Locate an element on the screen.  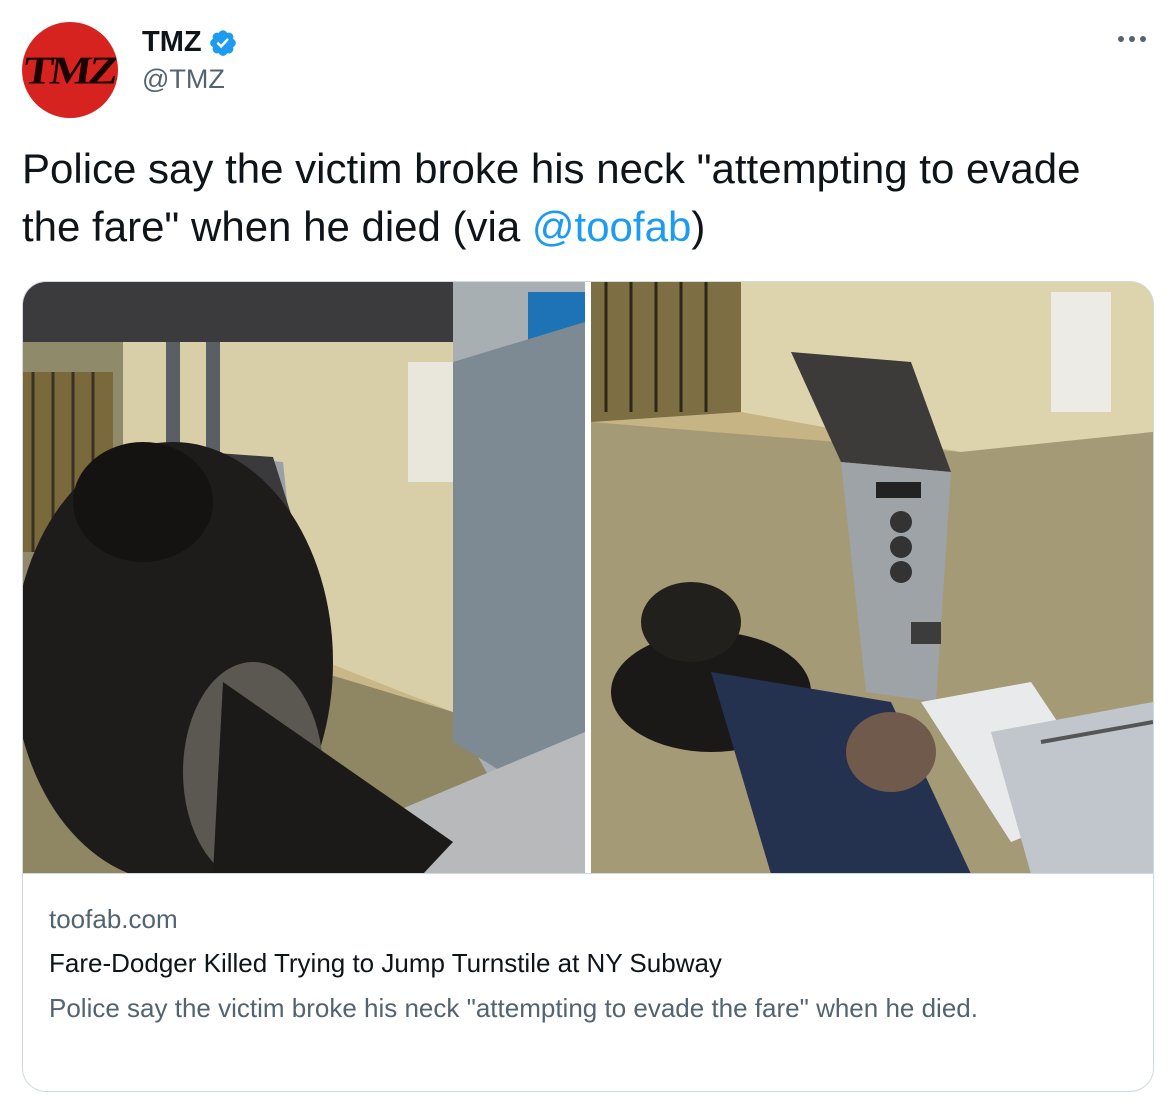
mention-link: @toofab is located at coordinates (611, 226).